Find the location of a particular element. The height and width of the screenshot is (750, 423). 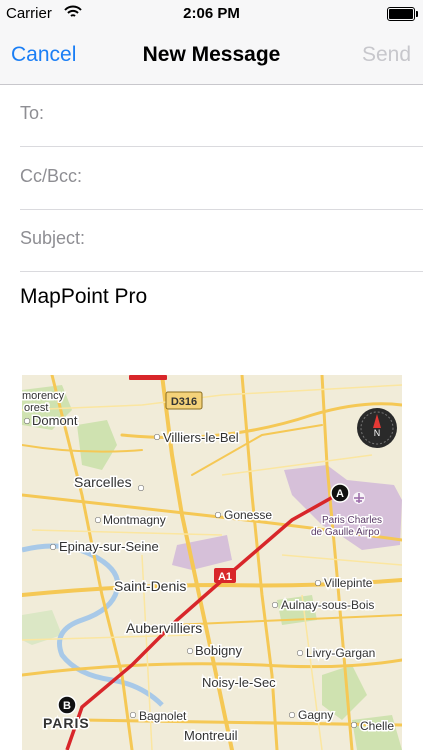

cc-bcc-label: Cc/Bcc: is located at coordinates (51, 176).